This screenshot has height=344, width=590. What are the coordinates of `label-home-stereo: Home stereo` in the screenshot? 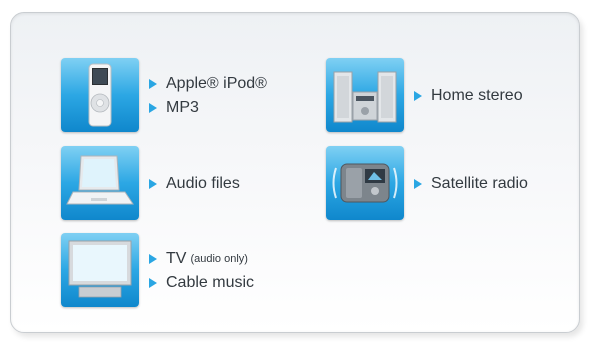 It's located at (468, 96).